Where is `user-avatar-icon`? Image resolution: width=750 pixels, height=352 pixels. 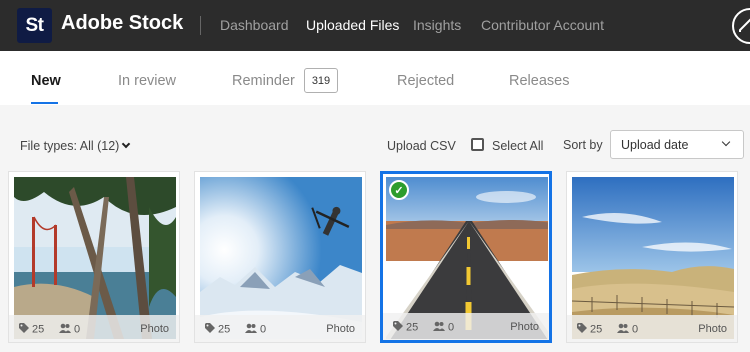 user-avatar-icon is located at coordinates (741, 26).